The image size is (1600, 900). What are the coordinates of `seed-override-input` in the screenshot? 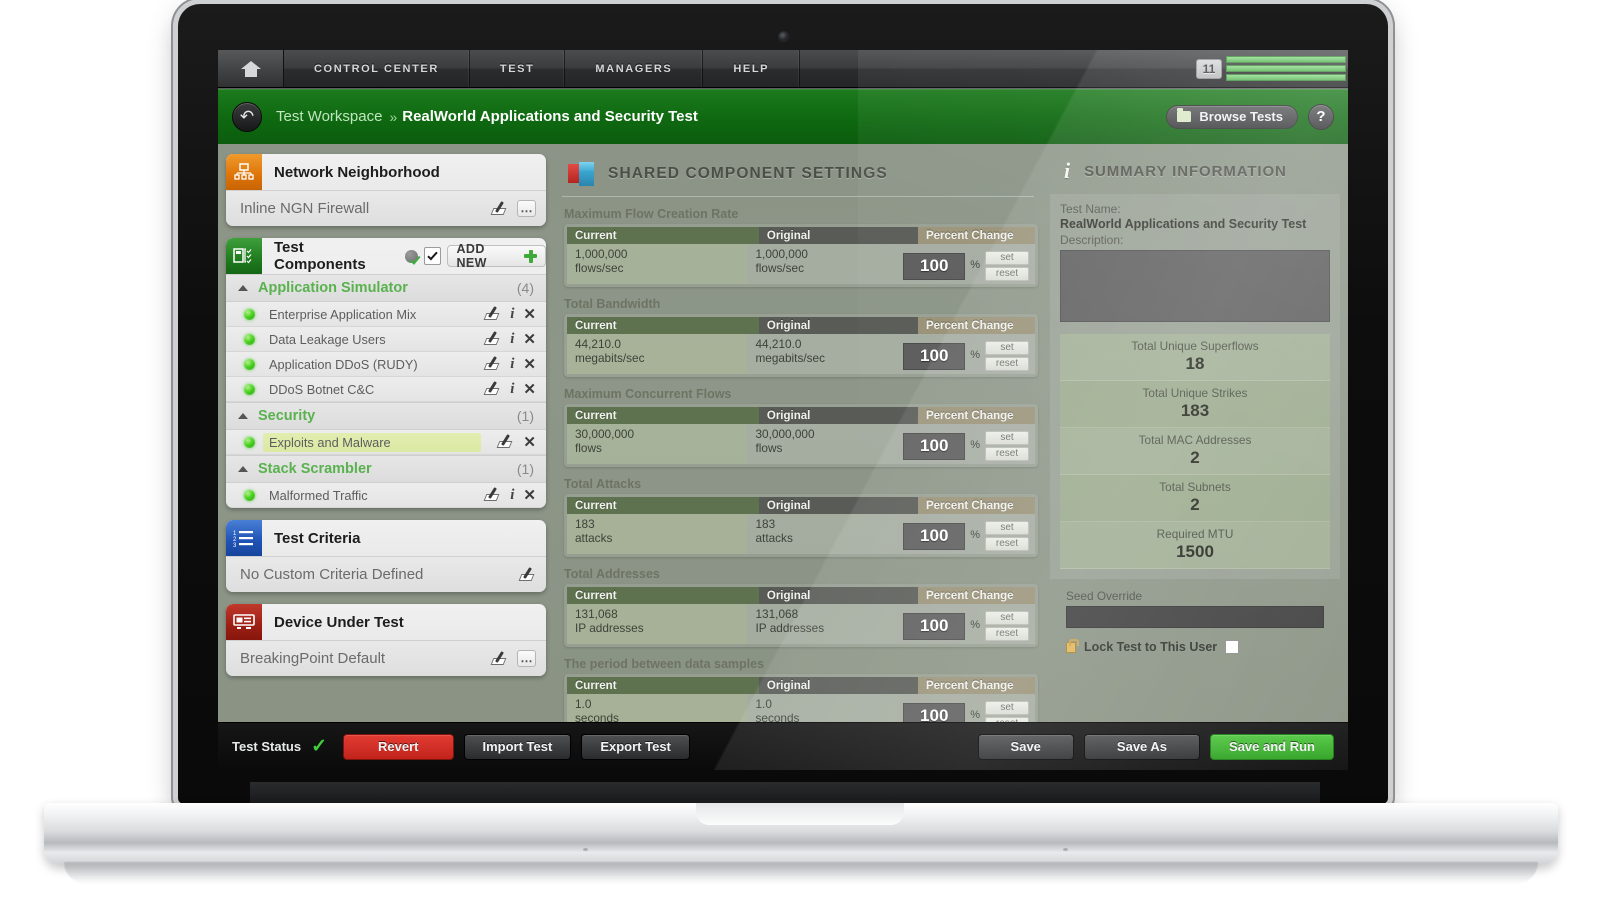 It's located at (1195, 617).